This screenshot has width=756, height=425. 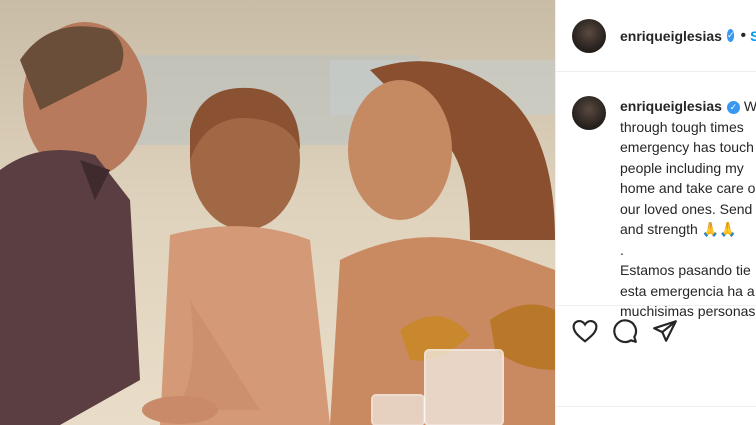 I want to click on avatar, so click(x=589, y=35).